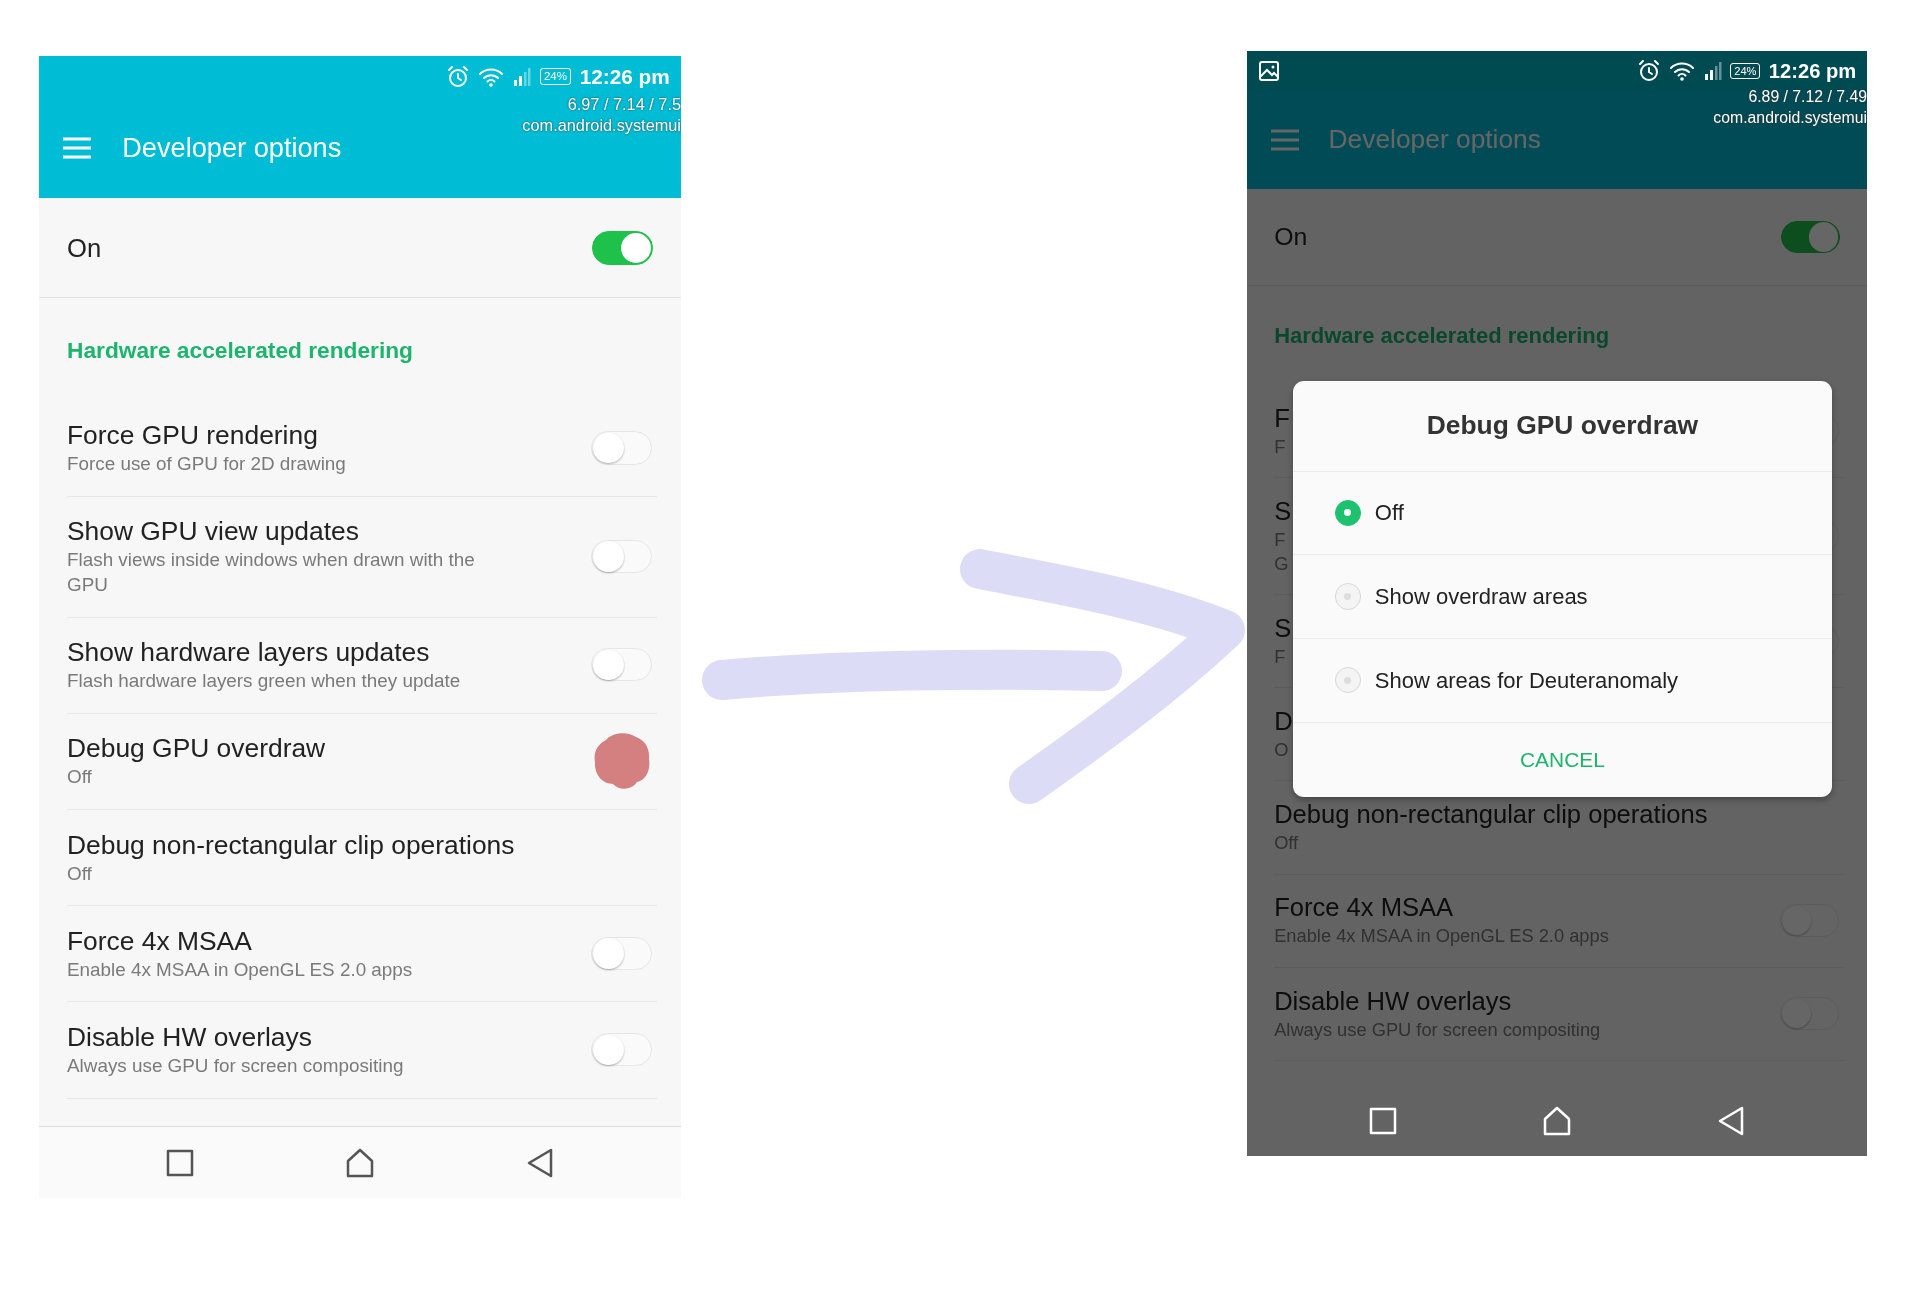 The width and height of the screenshot is (1920, 1299). What do you see at coordinates (1481, 597) in the screenshot?
I see `option-label: Show overdraw areas` at bounding box center [1481, 597].